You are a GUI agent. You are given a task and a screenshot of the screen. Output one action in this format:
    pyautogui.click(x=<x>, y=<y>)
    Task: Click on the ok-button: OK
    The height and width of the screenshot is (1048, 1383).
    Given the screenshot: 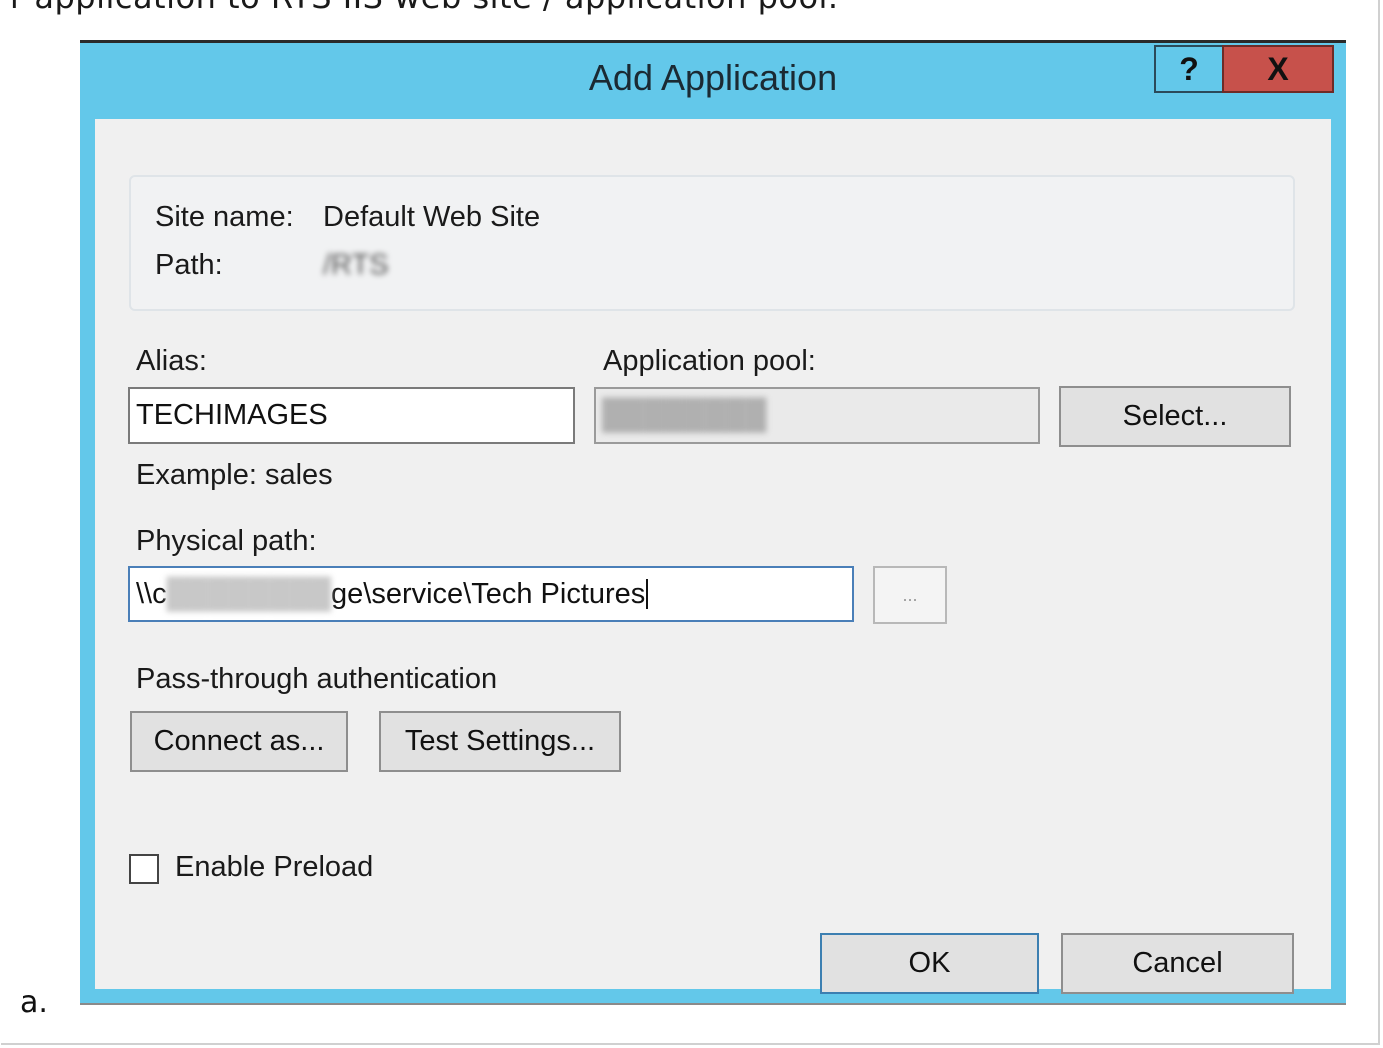 What is the action you would take?
    pyautogui.click(x=929, y=963)
    